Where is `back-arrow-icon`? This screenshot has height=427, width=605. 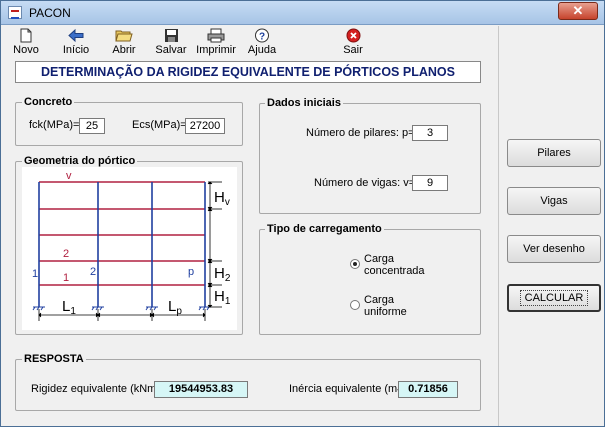
back-arrow-icon is located at coordinates (76, 35).